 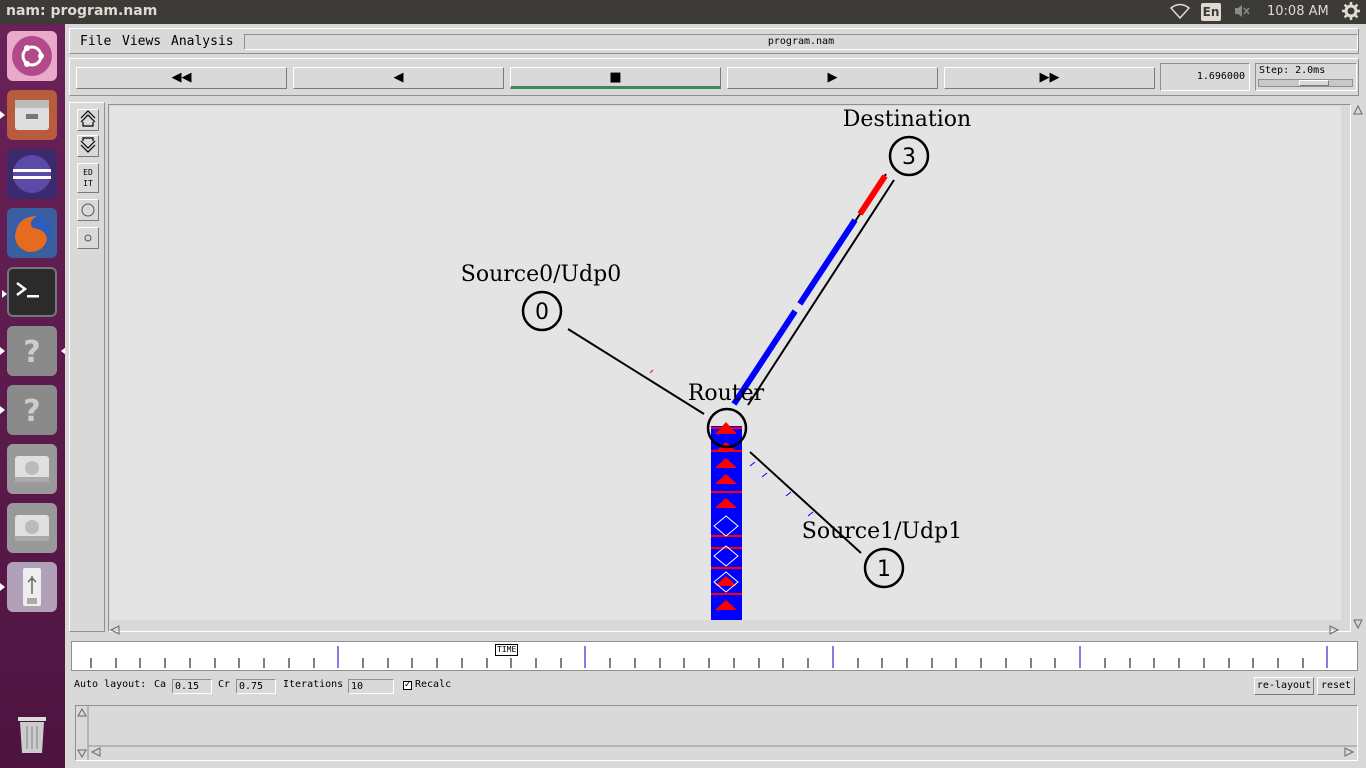 I want to click on node-0-label: Source0/Udp0, so click(x=541, y=274).